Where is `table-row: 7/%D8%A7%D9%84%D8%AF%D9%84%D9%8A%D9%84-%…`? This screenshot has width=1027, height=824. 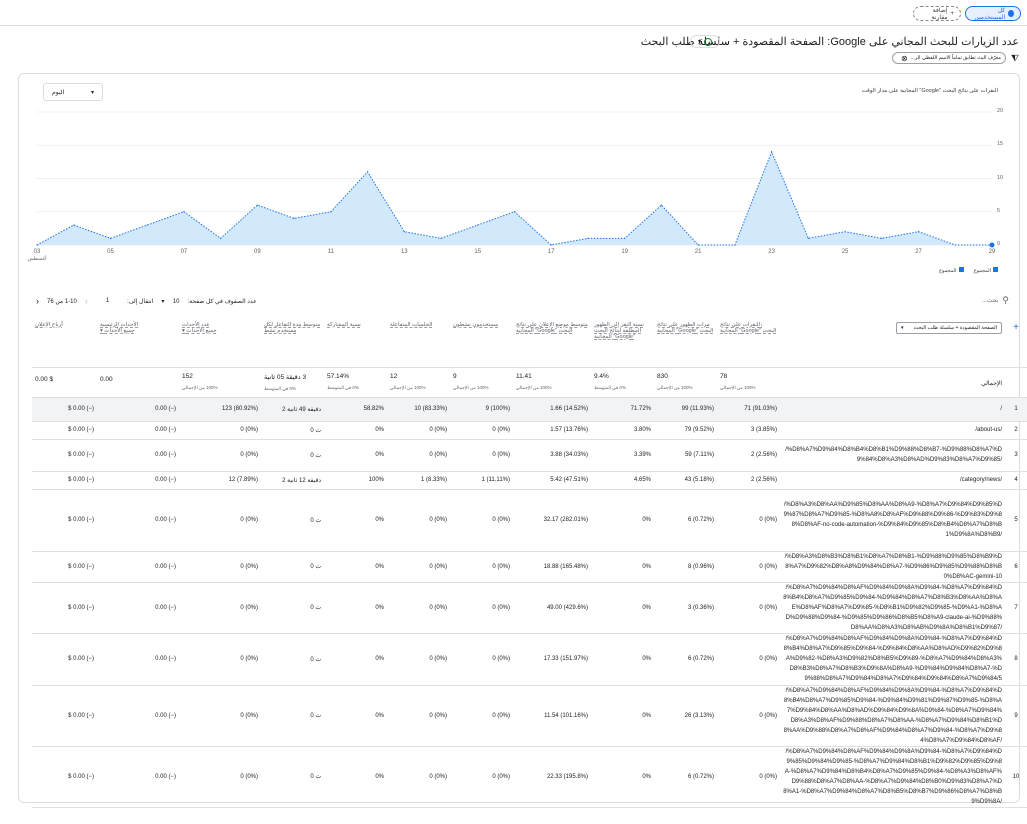
table-row: 7/%D8%A7%D9%84%D8%AF%D9%84%D9%8A%D9%84-%… is located at coordinates (529, 608).